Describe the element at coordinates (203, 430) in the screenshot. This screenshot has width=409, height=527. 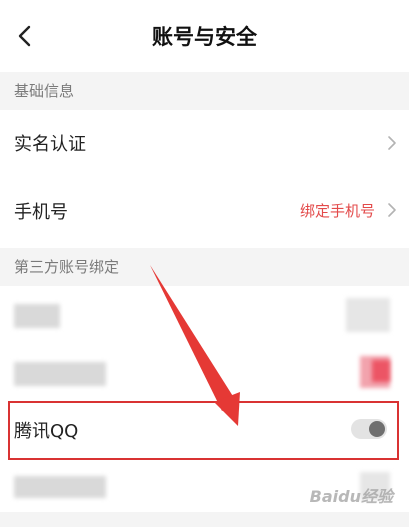
I see `highlight-box` at that location.